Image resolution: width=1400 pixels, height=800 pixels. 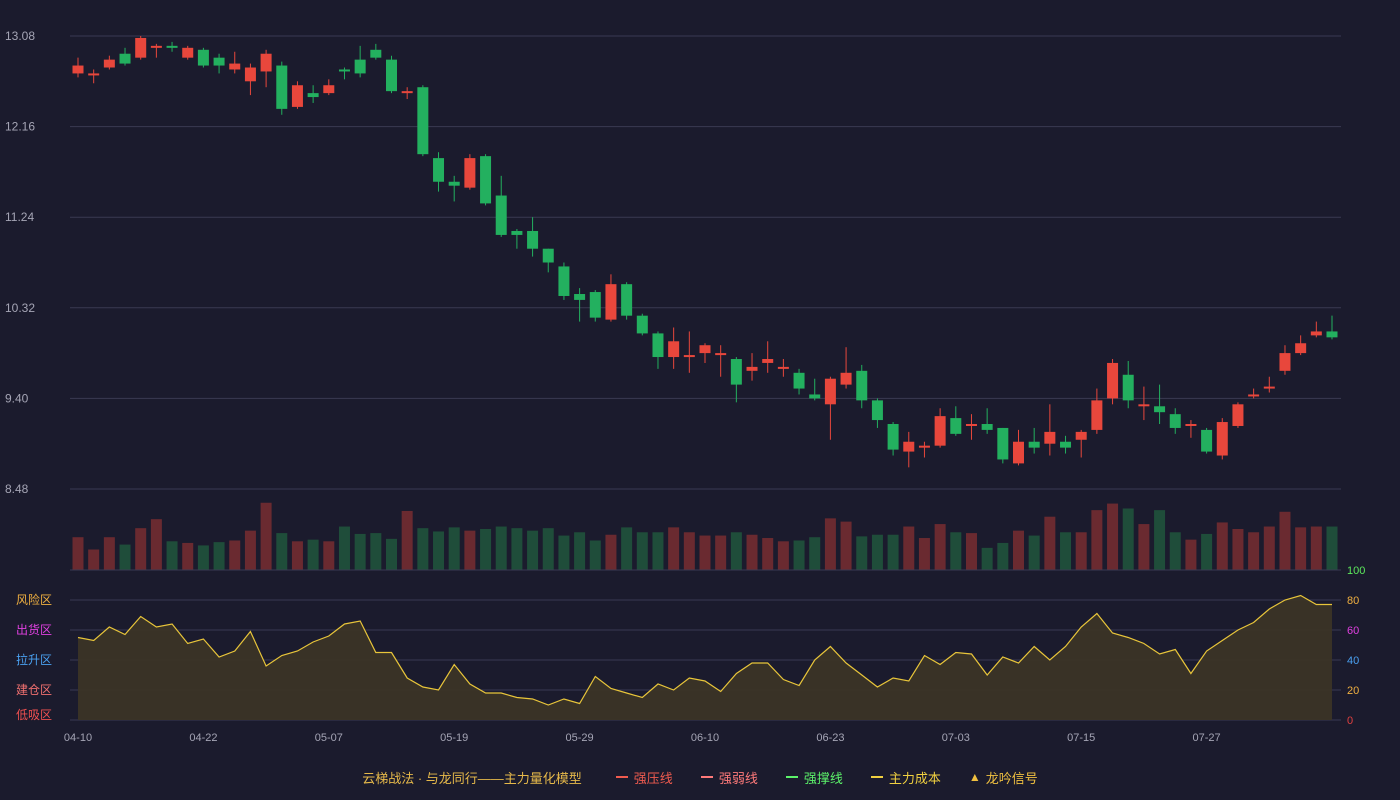 I want to click on oscillator-tick-label: 20, so click(x=1353, y=691).